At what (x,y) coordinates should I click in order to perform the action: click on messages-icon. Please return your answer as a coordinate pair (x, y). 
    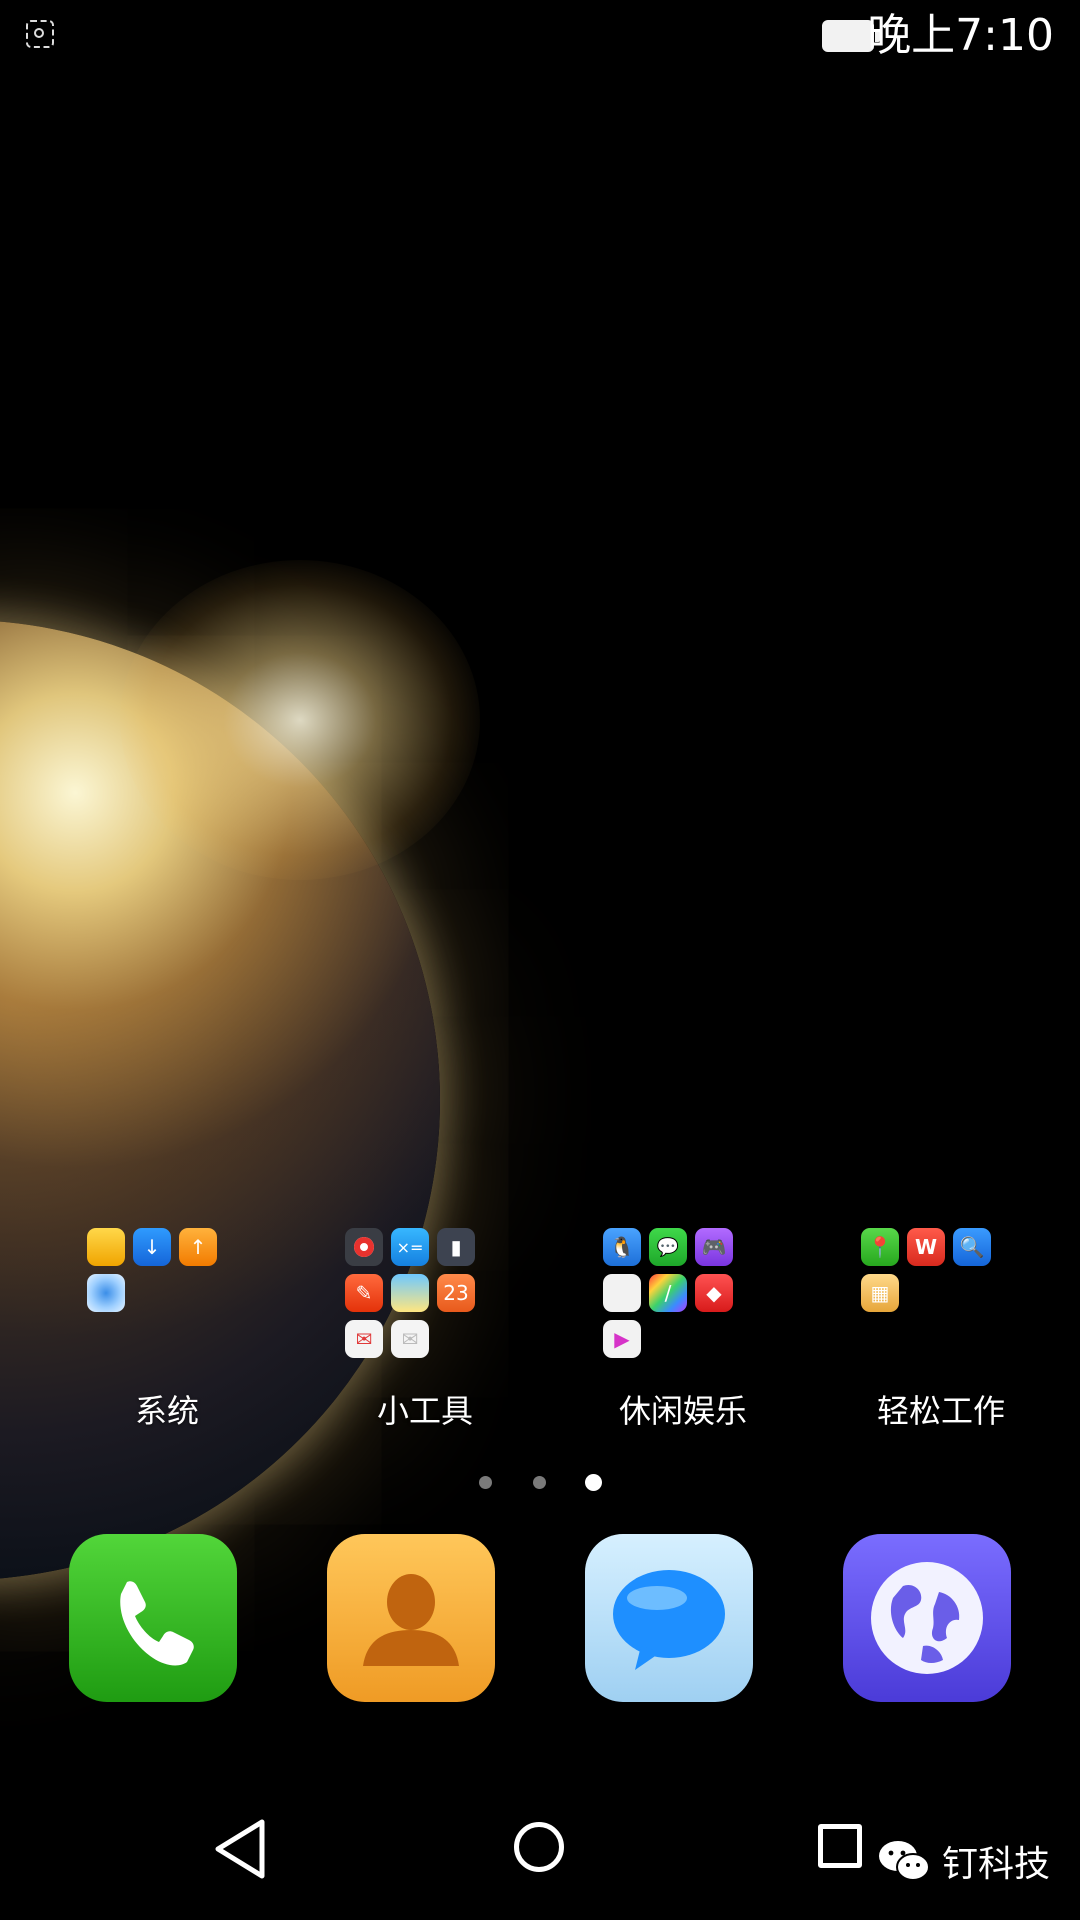
    Looking at the image, I should click on (669, 1620).